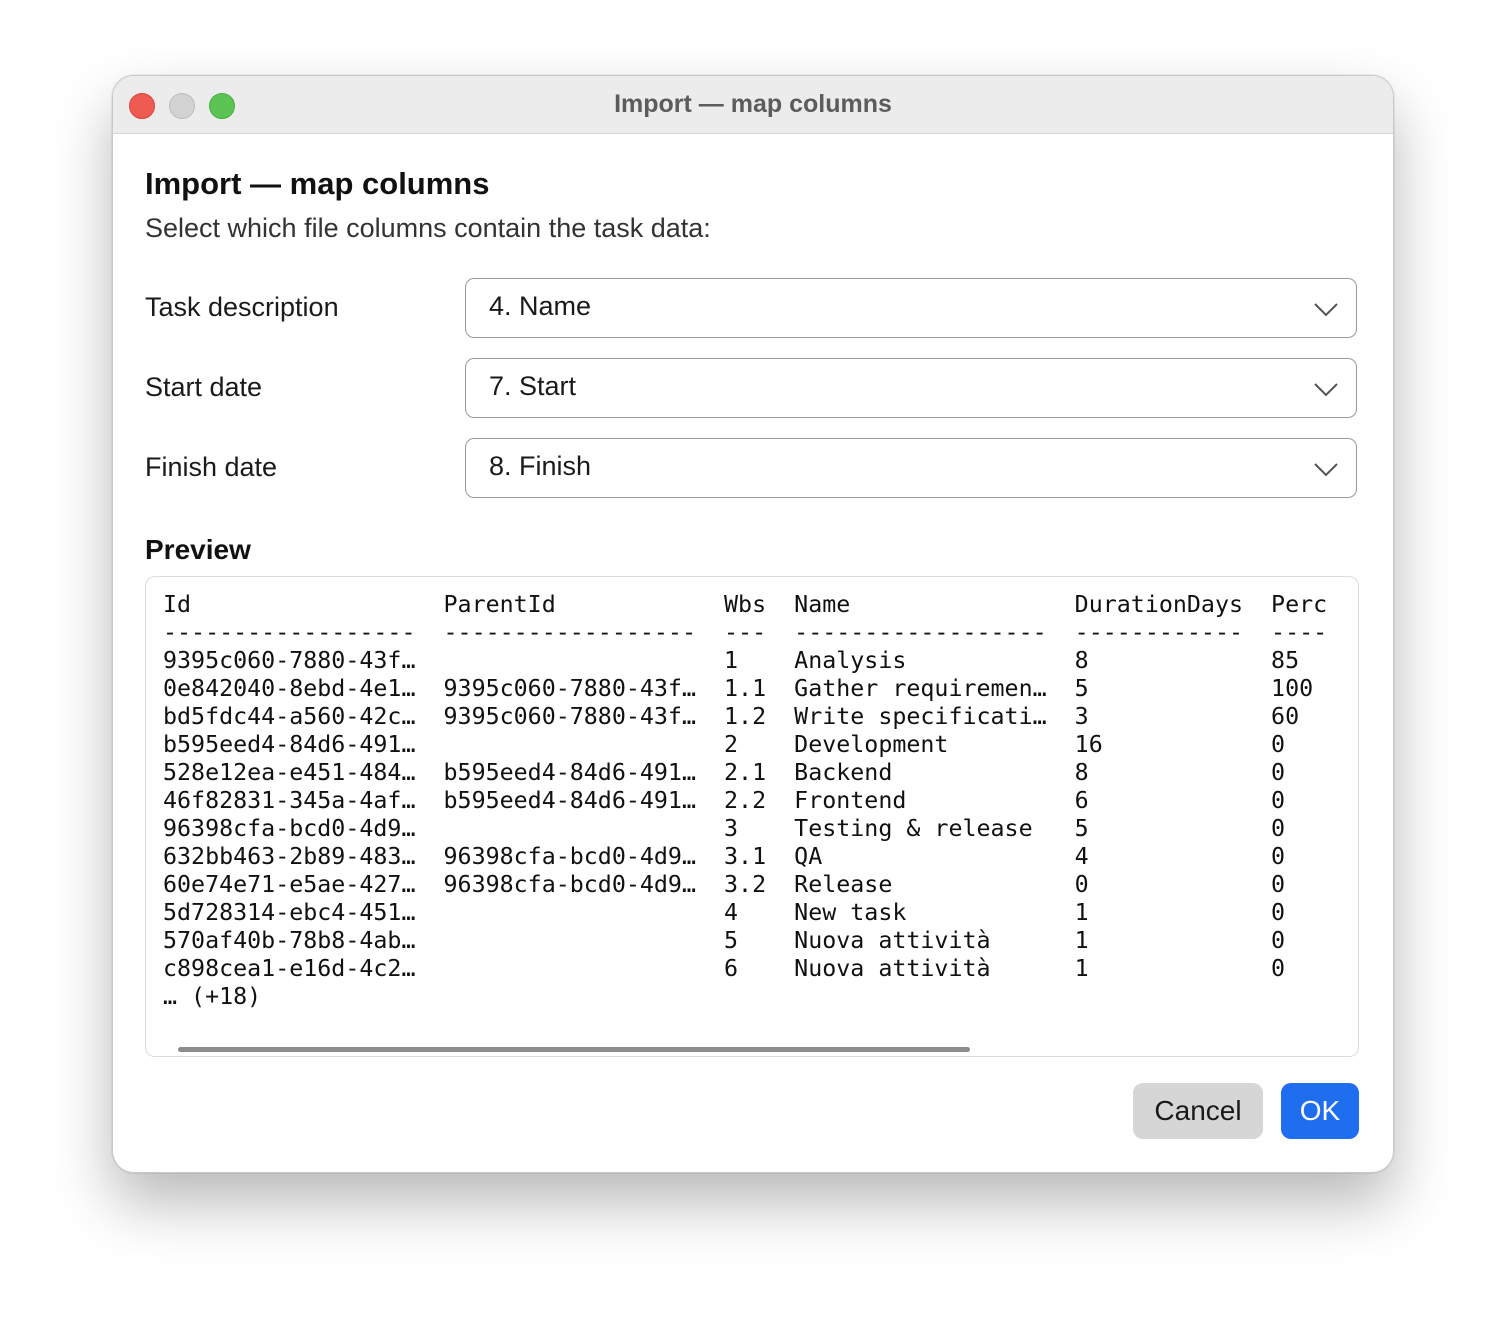  Describe the element at coordinates (211, 467) in the screenshot. I see `finish-date-label: Finish date` at that location.